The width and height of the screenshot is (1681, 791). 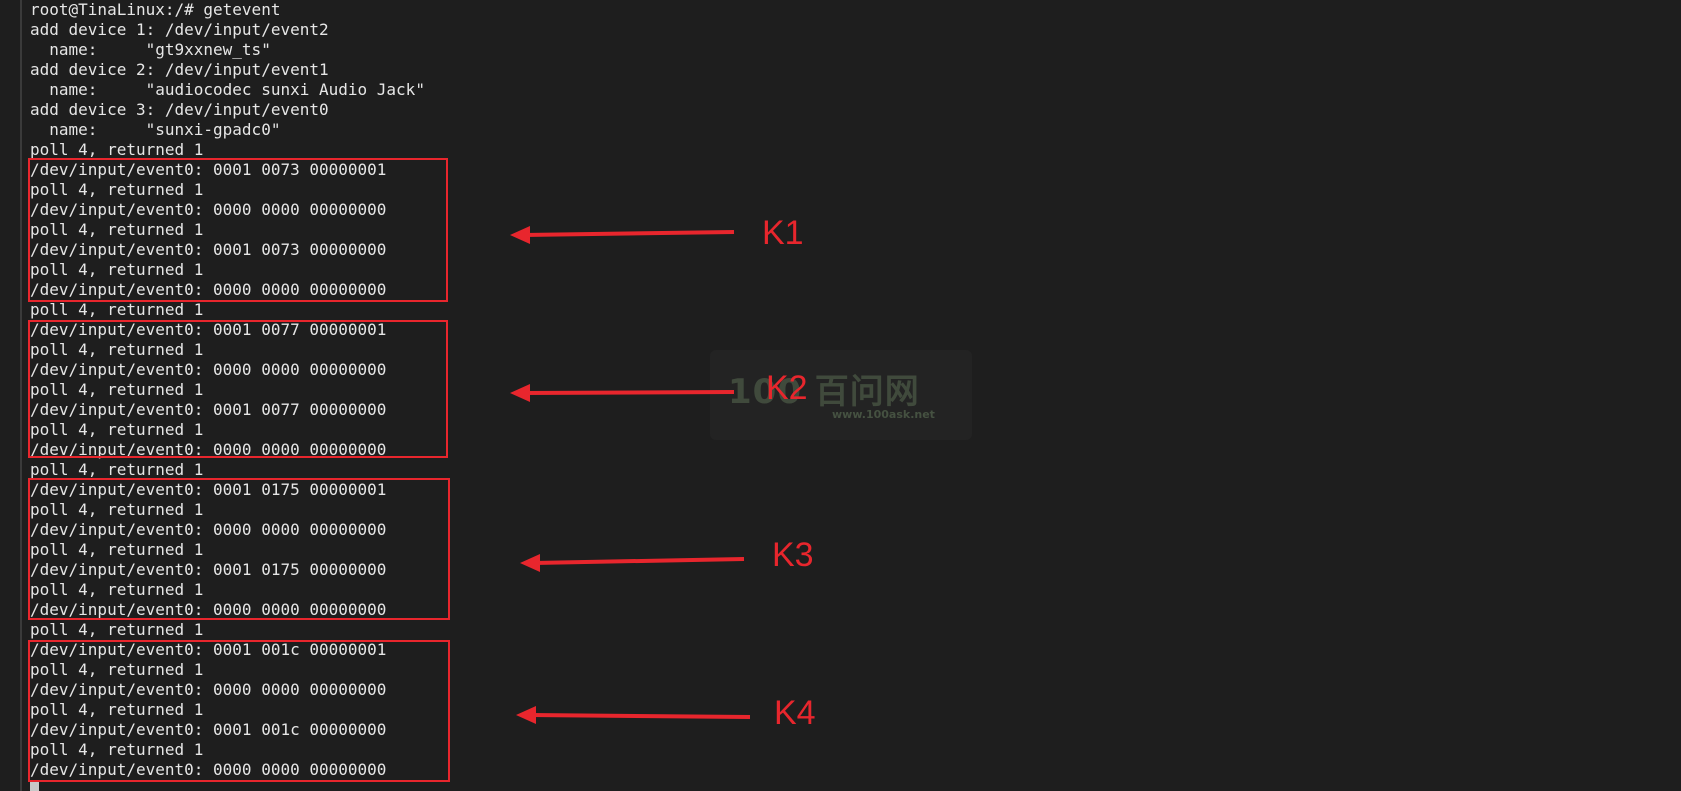 I want to click on watermark: 100 百问网 www.100ask.net, so click(x=841, y=395).